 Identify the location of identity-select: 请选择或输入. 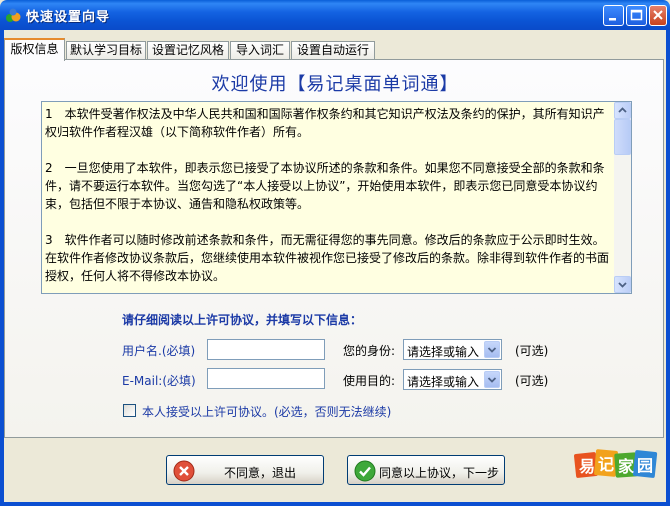
(452, 349).